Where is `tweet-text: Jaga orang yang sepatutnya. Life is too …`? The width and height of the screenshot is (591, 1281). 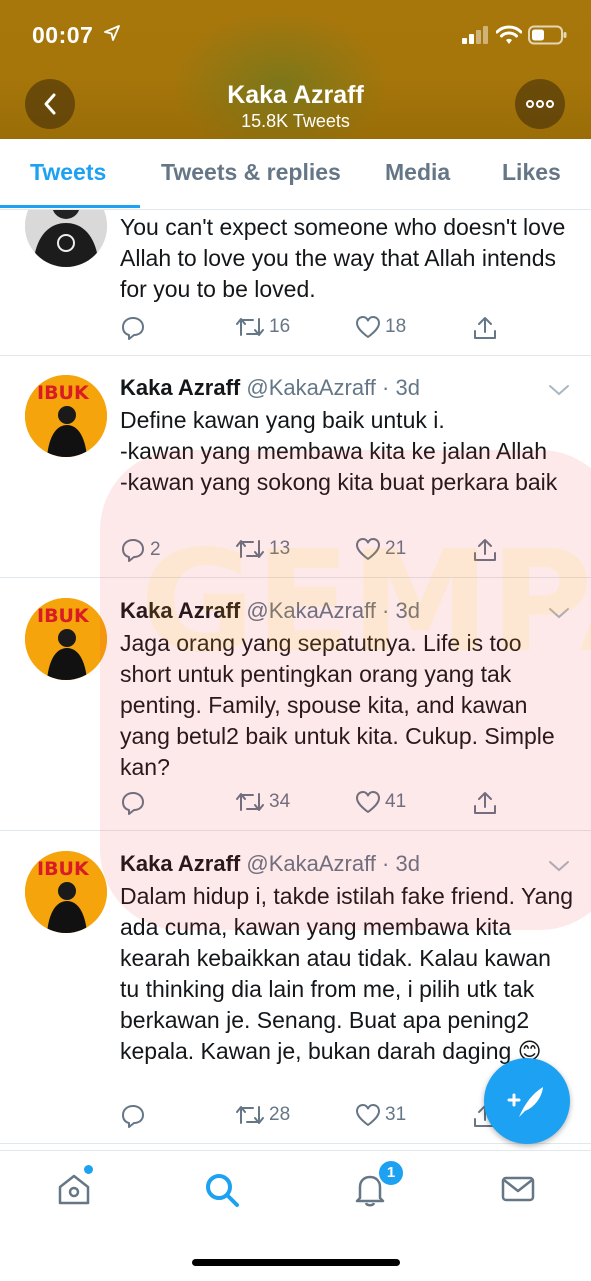
tweet-text: Jaga orang yang sepatutnya. Life is too … is located at coordinates (341, 705).